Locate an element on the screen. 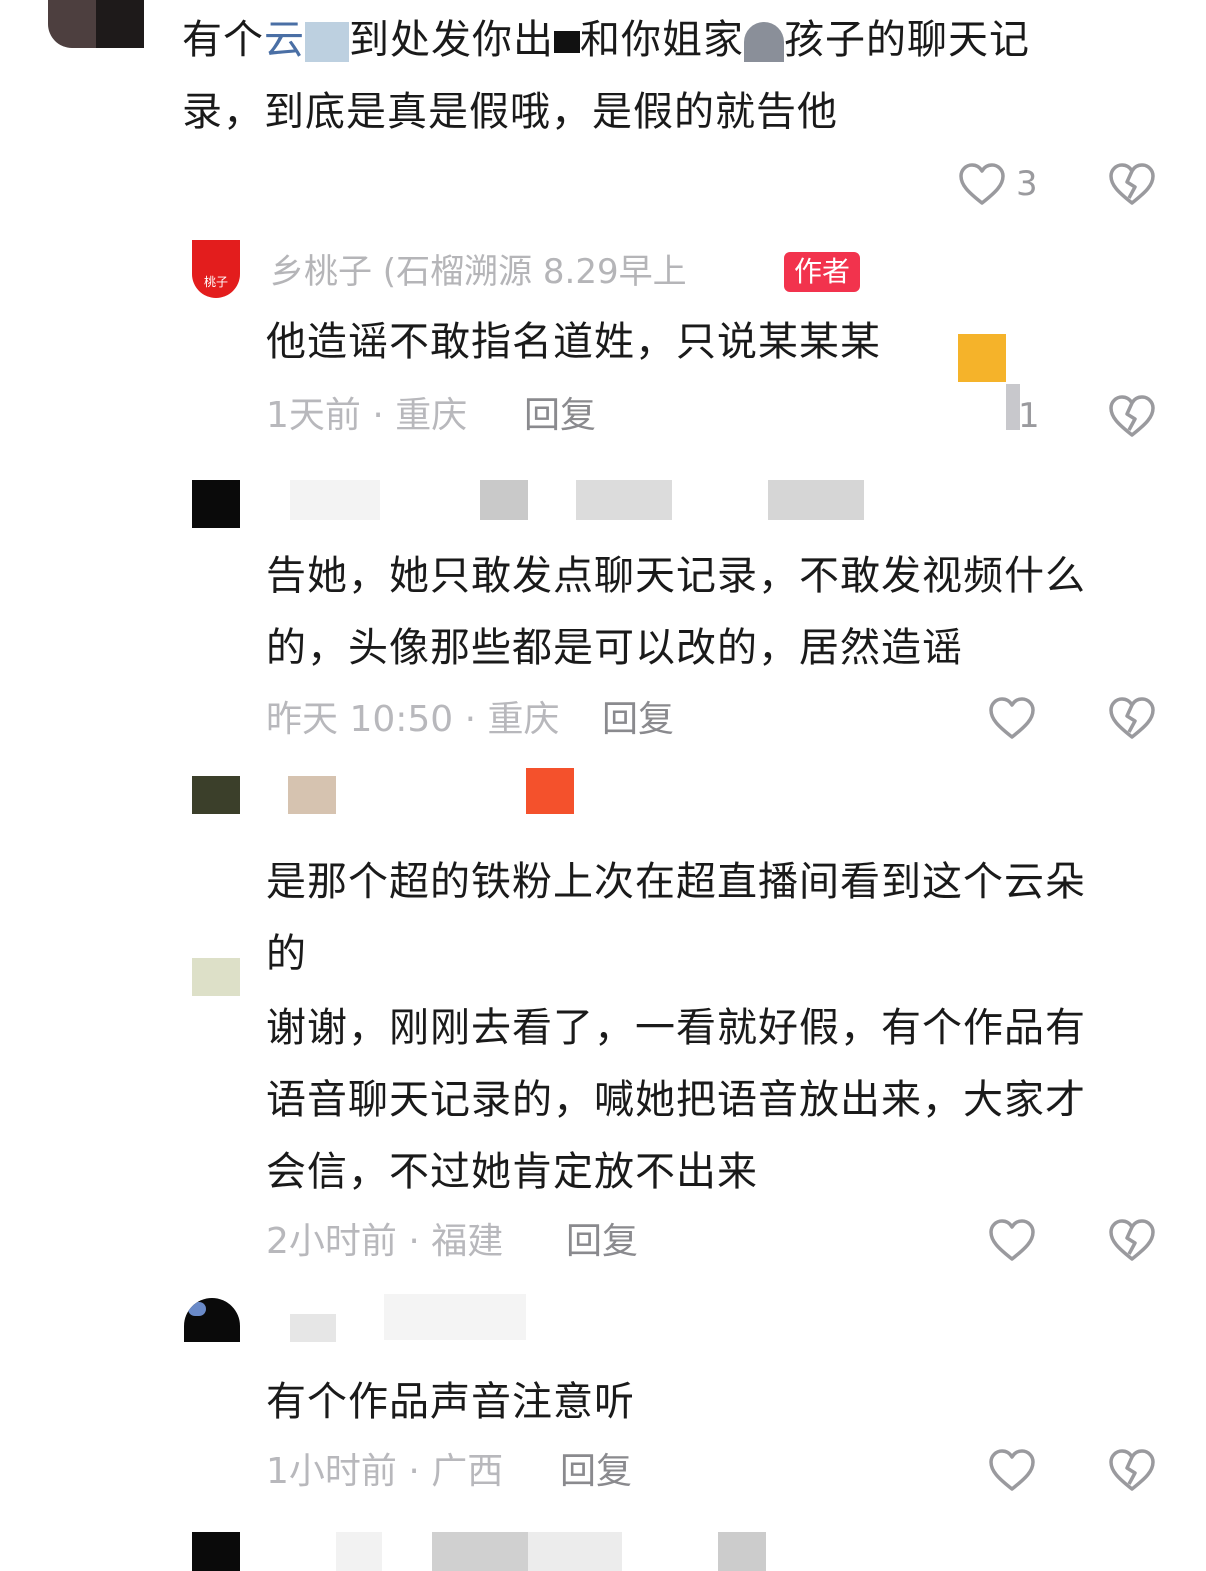  comment-3-reply-line-3: 会信，不过她肯定放不出来 is located at coordinates (512, 1172).